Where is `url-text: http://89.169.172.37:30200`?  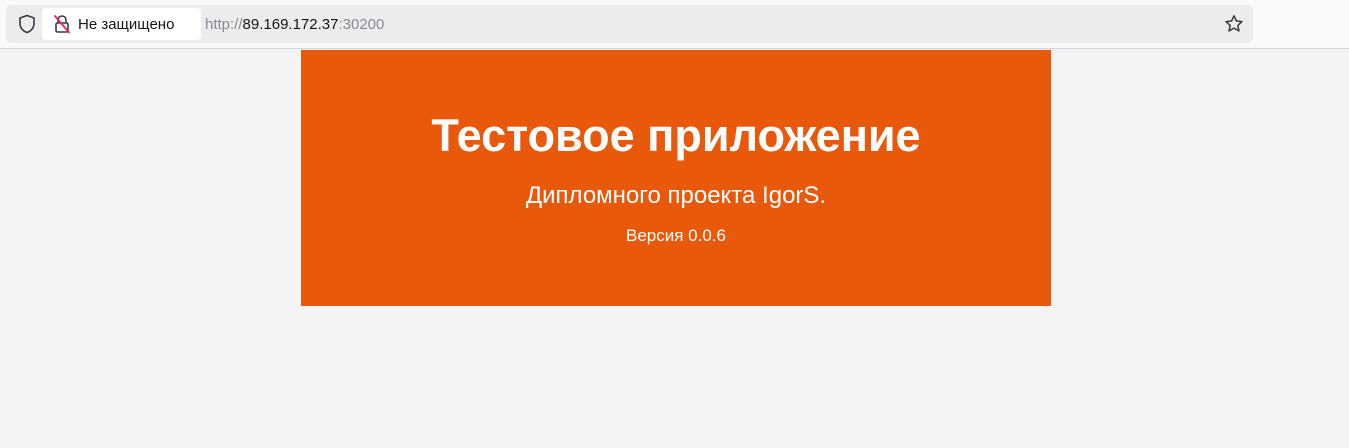
url-text: http://89.169.172.37:30200 is located at coordinates (294, 24).